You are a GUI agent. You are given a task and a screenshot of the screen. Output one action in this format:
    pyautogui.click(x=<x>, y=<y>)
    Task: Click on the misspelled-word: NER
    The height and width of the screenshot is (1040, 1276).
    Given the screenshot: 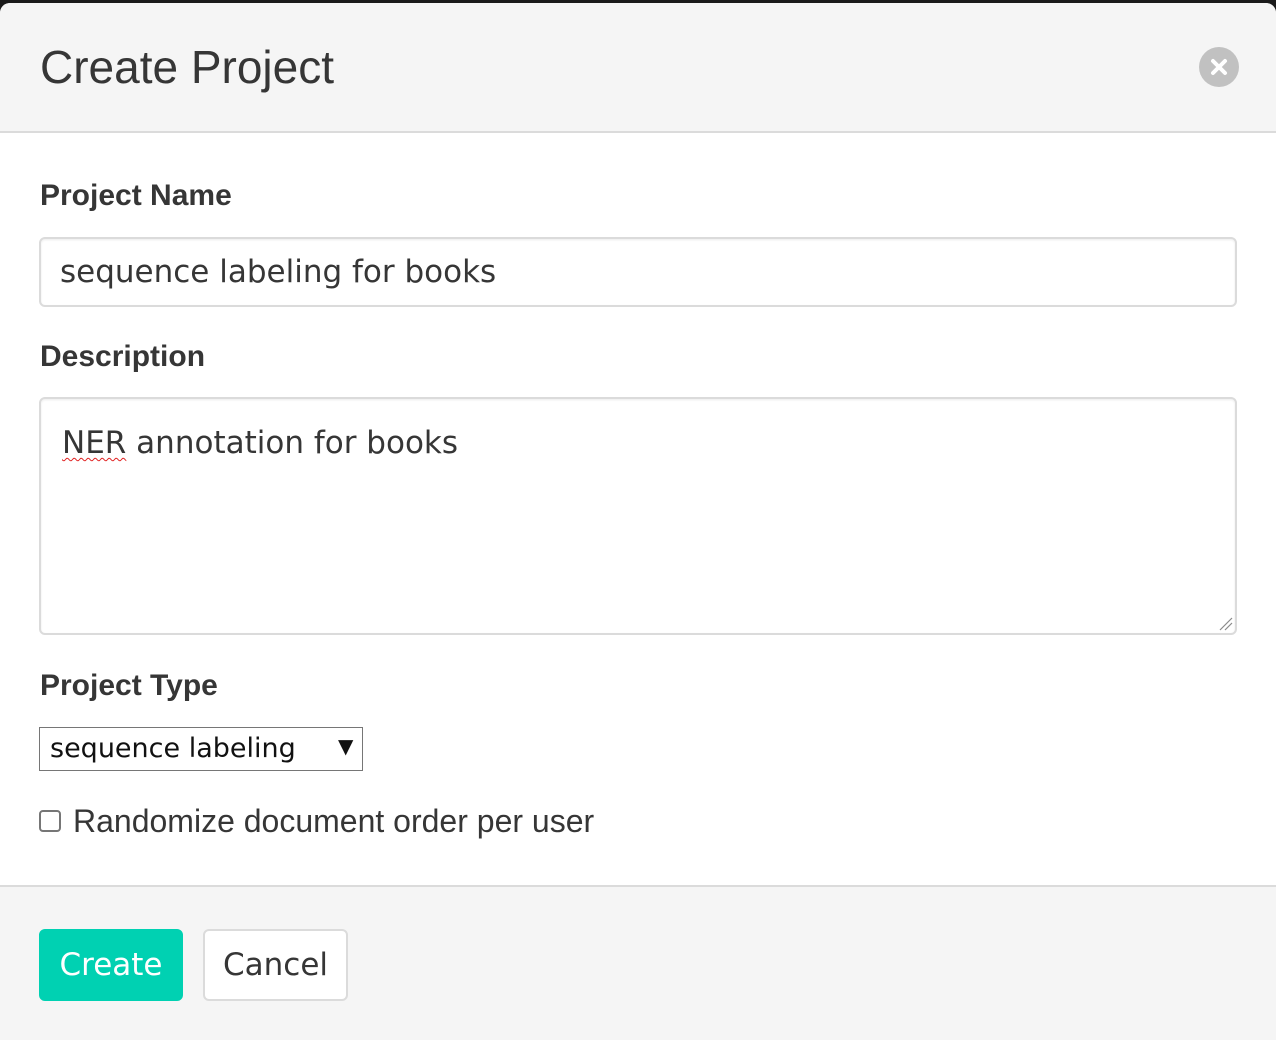 What is the action you would take?
    pyautogui.click(x=94, y=443)
    